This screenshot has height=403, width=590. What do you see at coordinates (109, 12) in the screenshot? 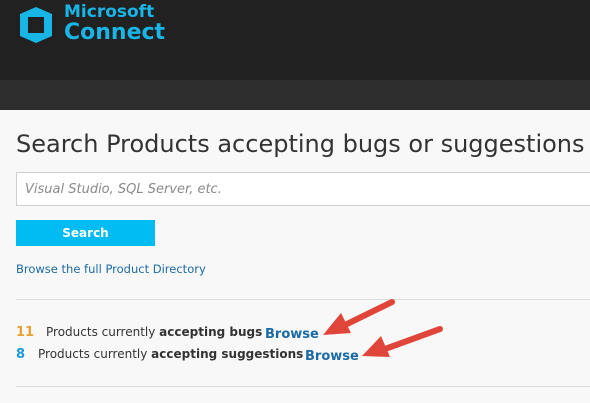
I see `logo-line-microsoft: Microsoft` at bounding box center [109, 12].